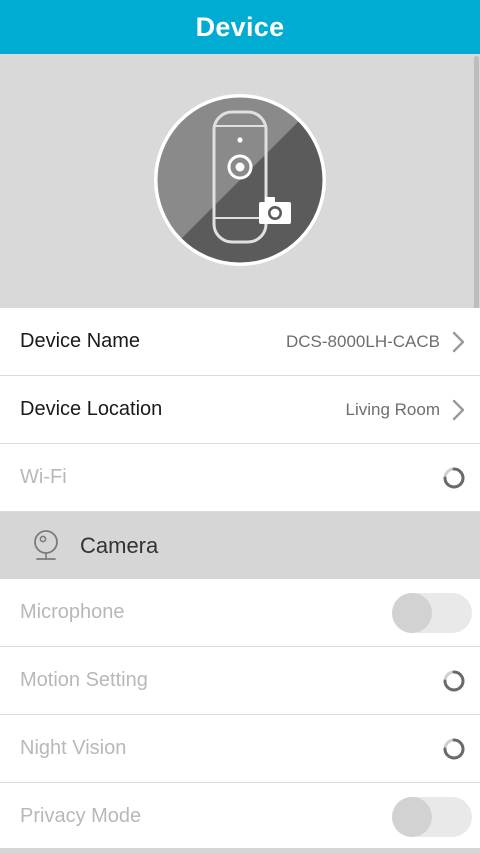  Describe the element at coordinates (43, 477) in the screenshot. I see `wifi-label: Wi-Fi` at that location.